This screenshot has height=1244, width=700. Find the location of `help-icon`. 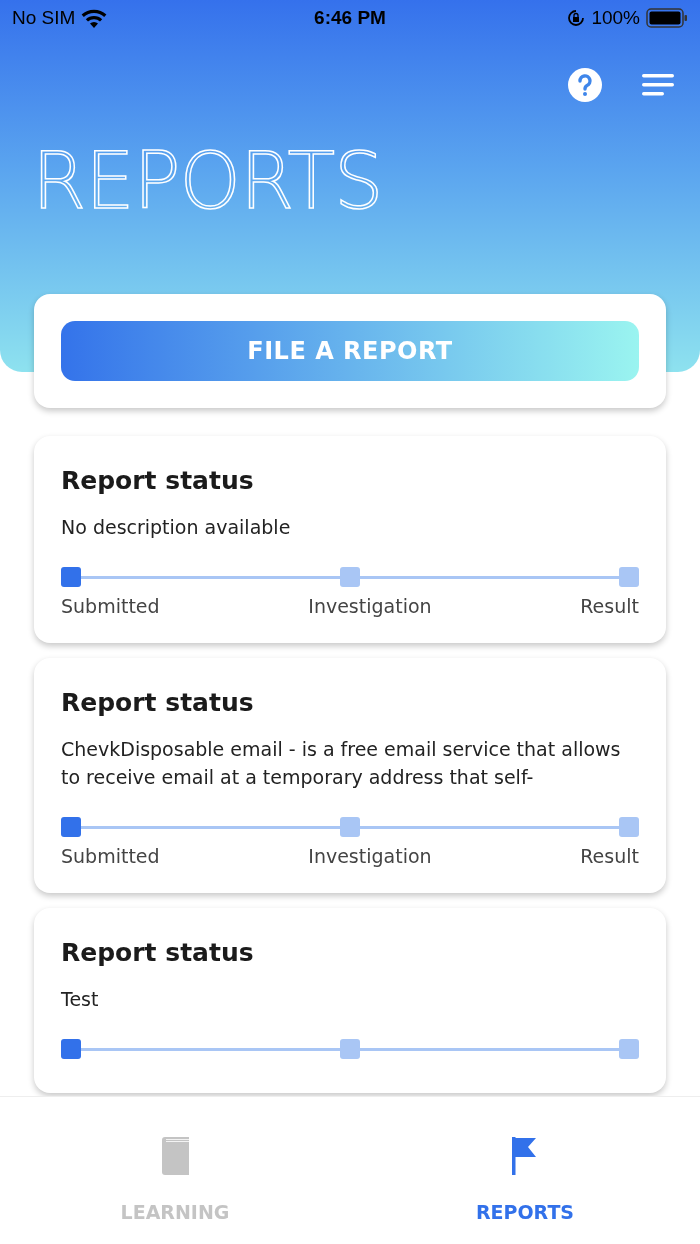

help-icon is located at coordinates (585, 85).